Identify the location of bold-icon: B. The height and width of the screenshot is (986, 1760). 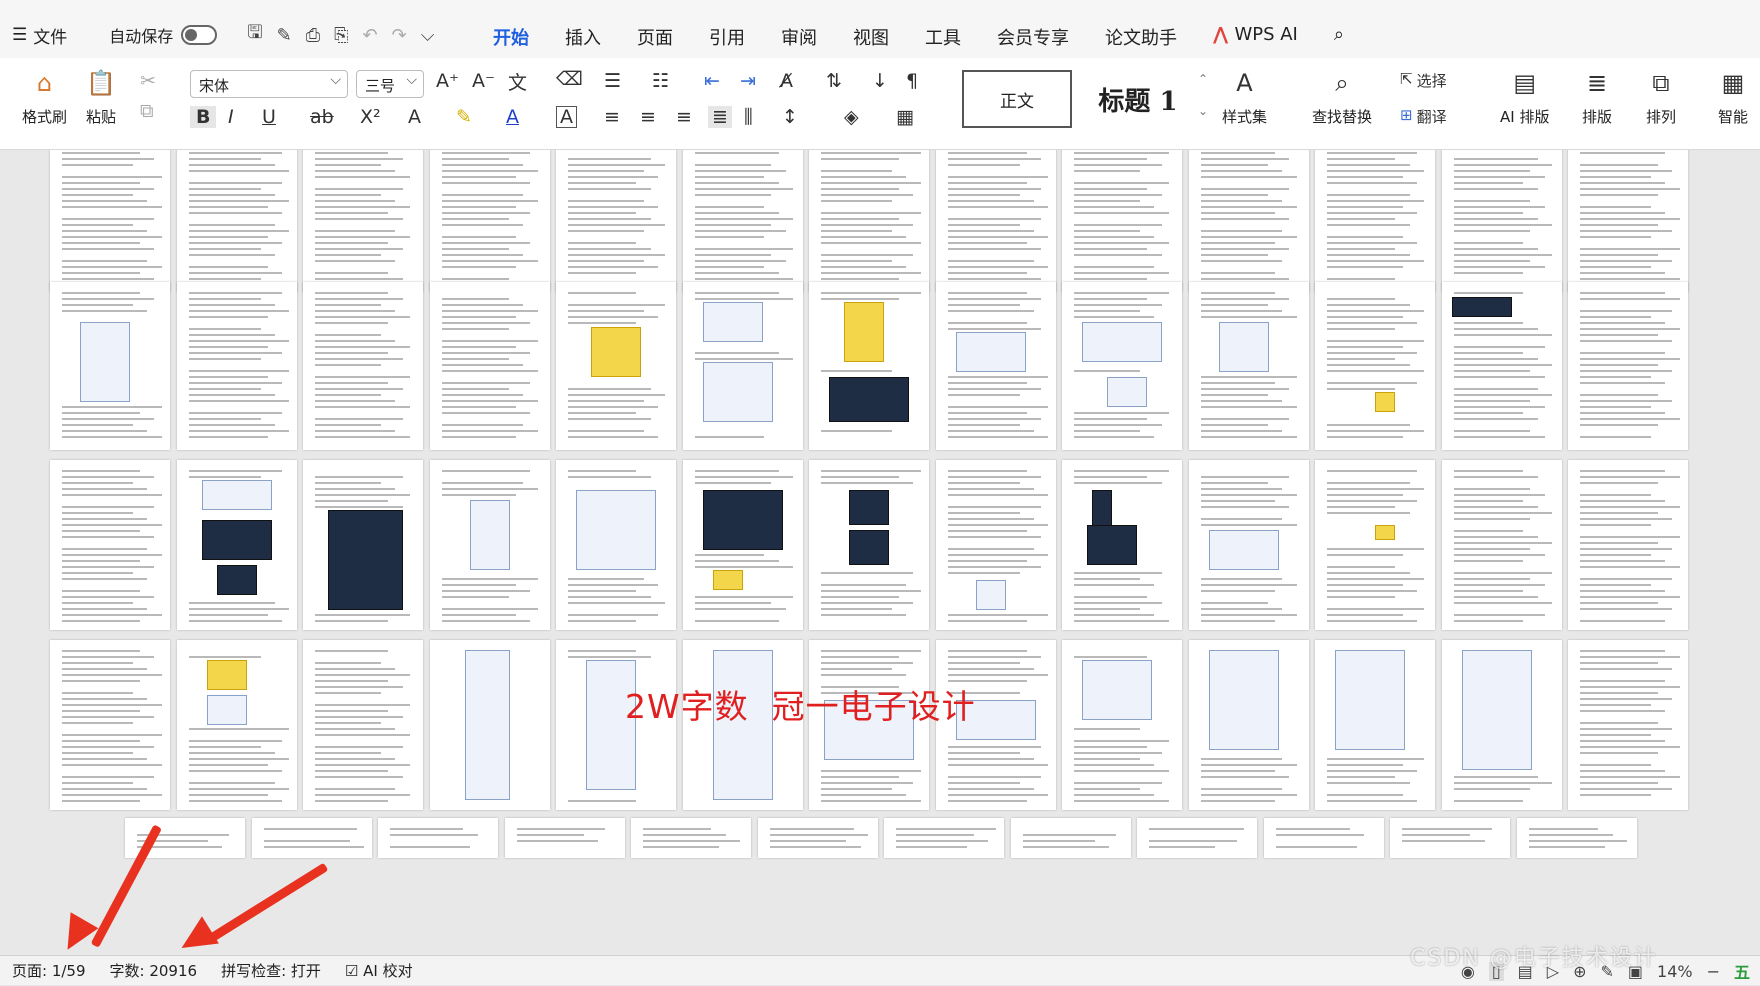
(203, 117).